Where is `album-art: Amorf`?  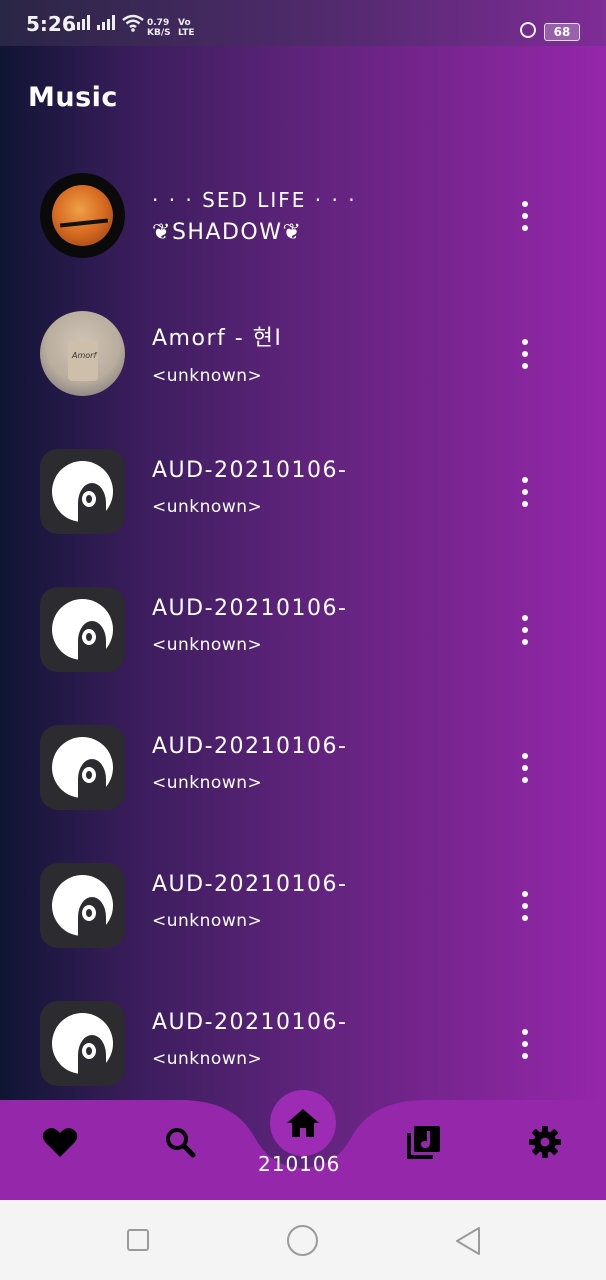
album-art: Amorf is located at coordinates (82, 353).